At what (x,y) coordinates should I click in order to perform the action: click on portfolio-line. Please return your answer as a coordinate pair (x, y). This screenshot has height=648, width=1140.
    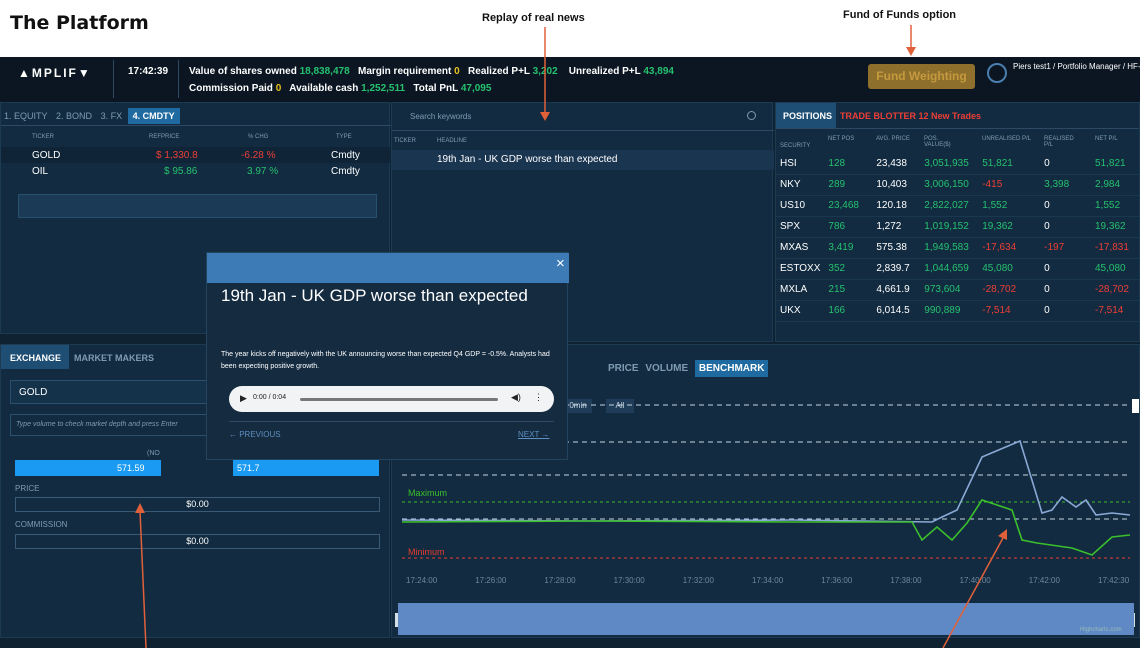
    Looking at the image, I should click on (766, 527).